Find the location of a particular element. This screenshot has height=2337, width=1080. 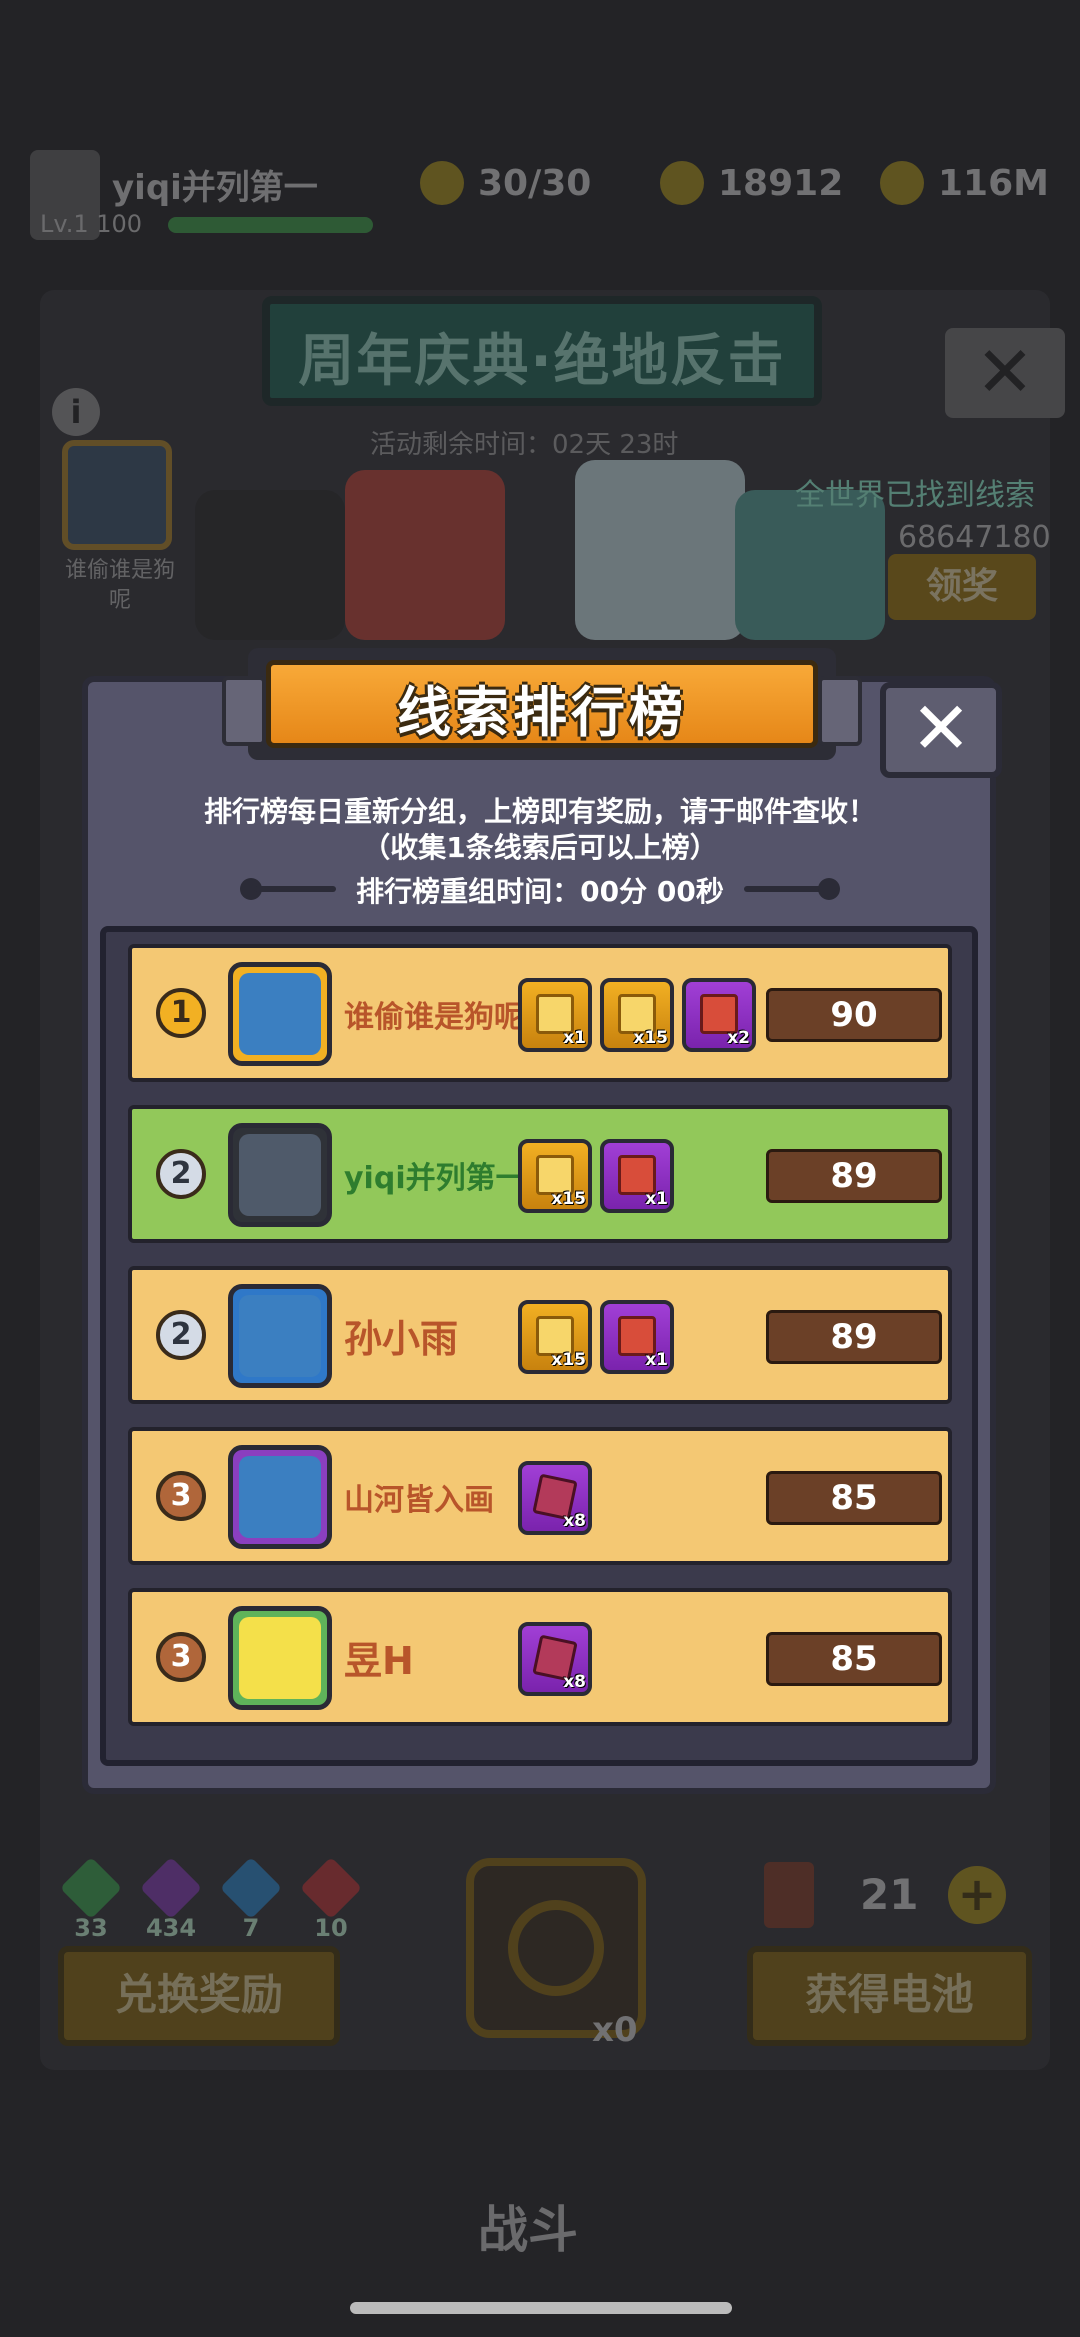

reward-list: x1 x15 x2 is located at coordinates (637, 1015).